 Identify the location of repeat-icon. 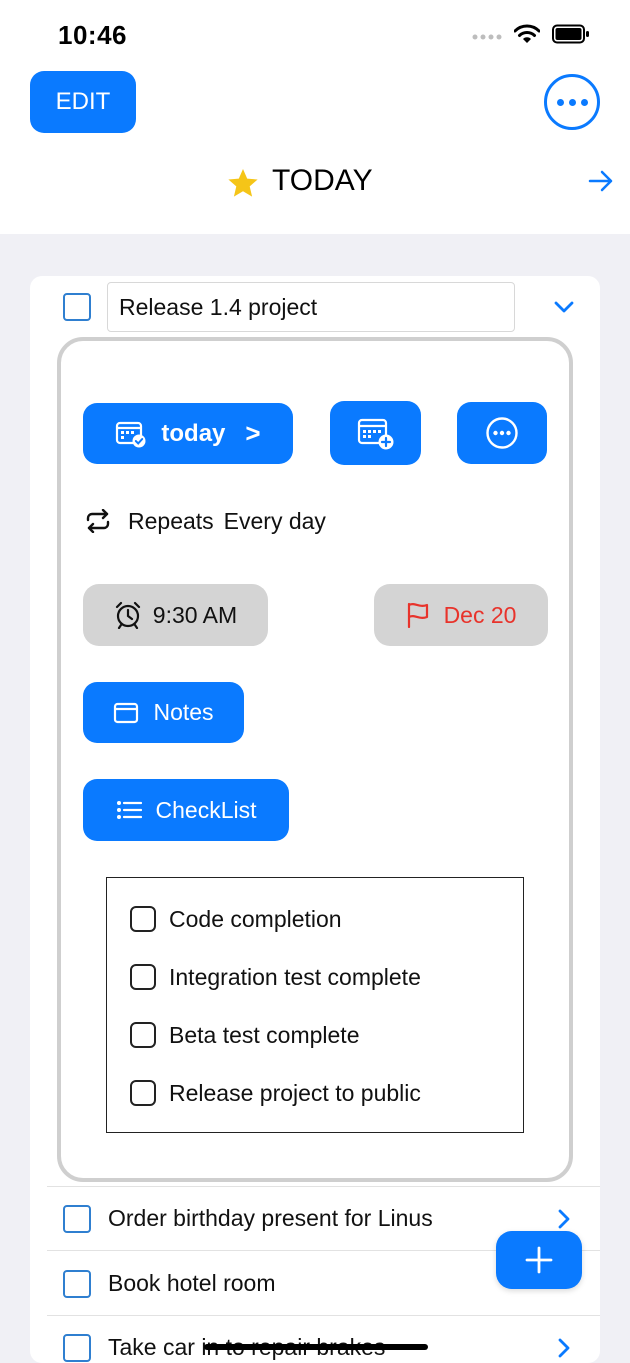
(98, 521).